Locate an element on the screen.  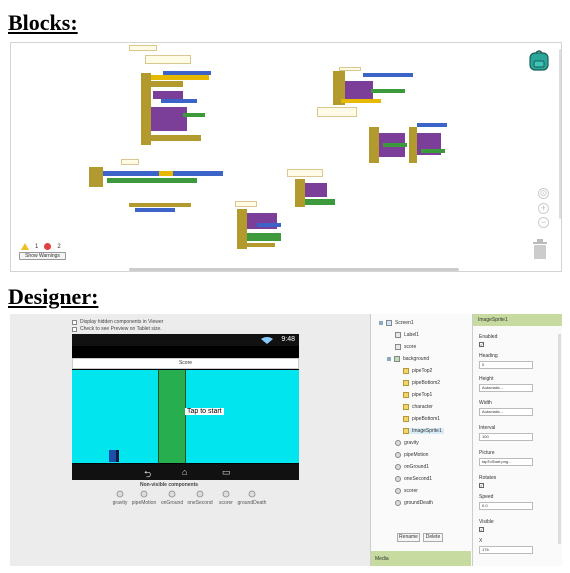
rename-button: Rename is located at coordinates (408, 537).